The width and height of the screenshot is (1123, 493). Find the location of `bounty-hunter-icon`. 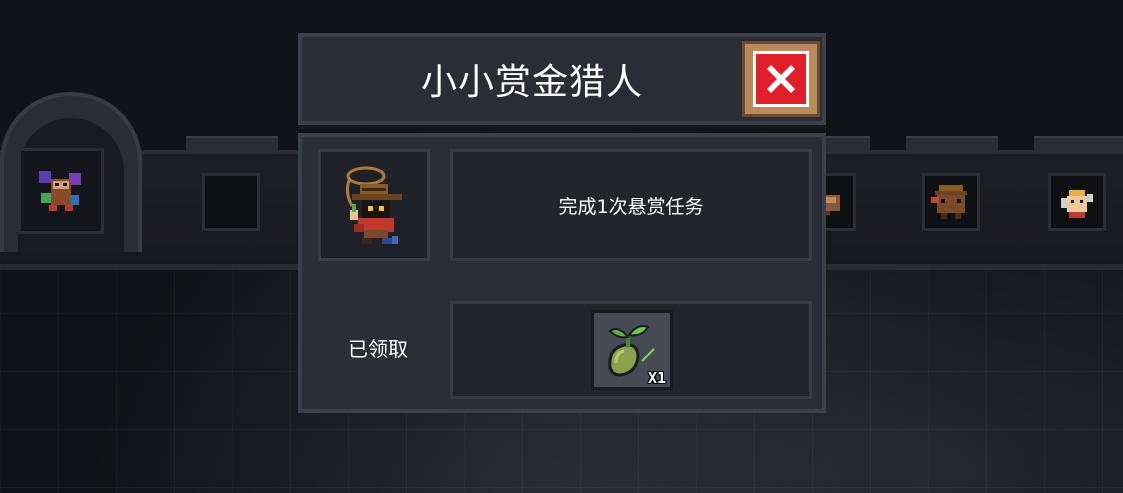

bounty-hunter-icon is located at coordinates (373, 205).